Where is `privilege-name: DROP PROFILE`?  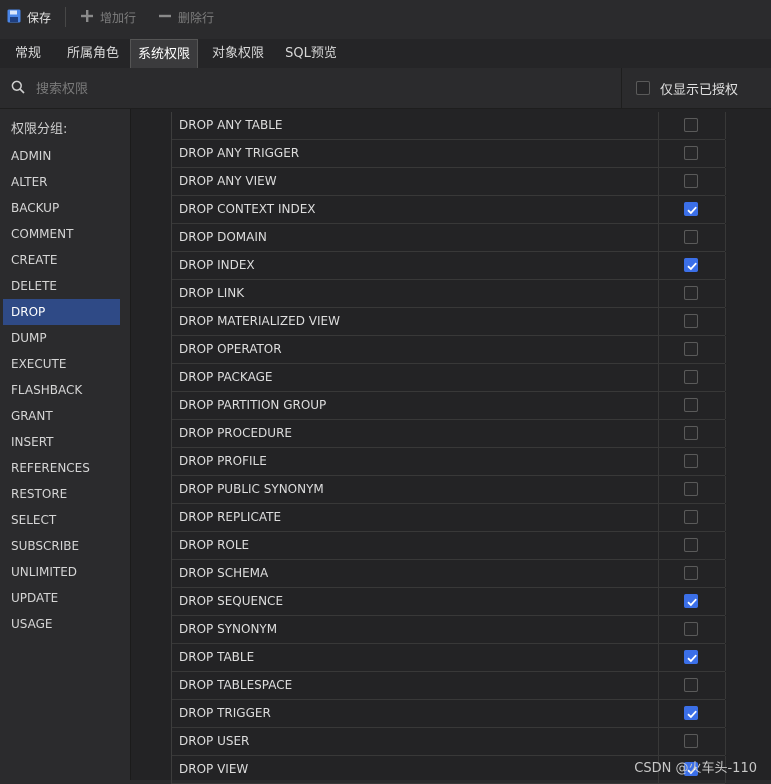
privilege-name: DROP PROFILE is located at coordinates (223, 461).